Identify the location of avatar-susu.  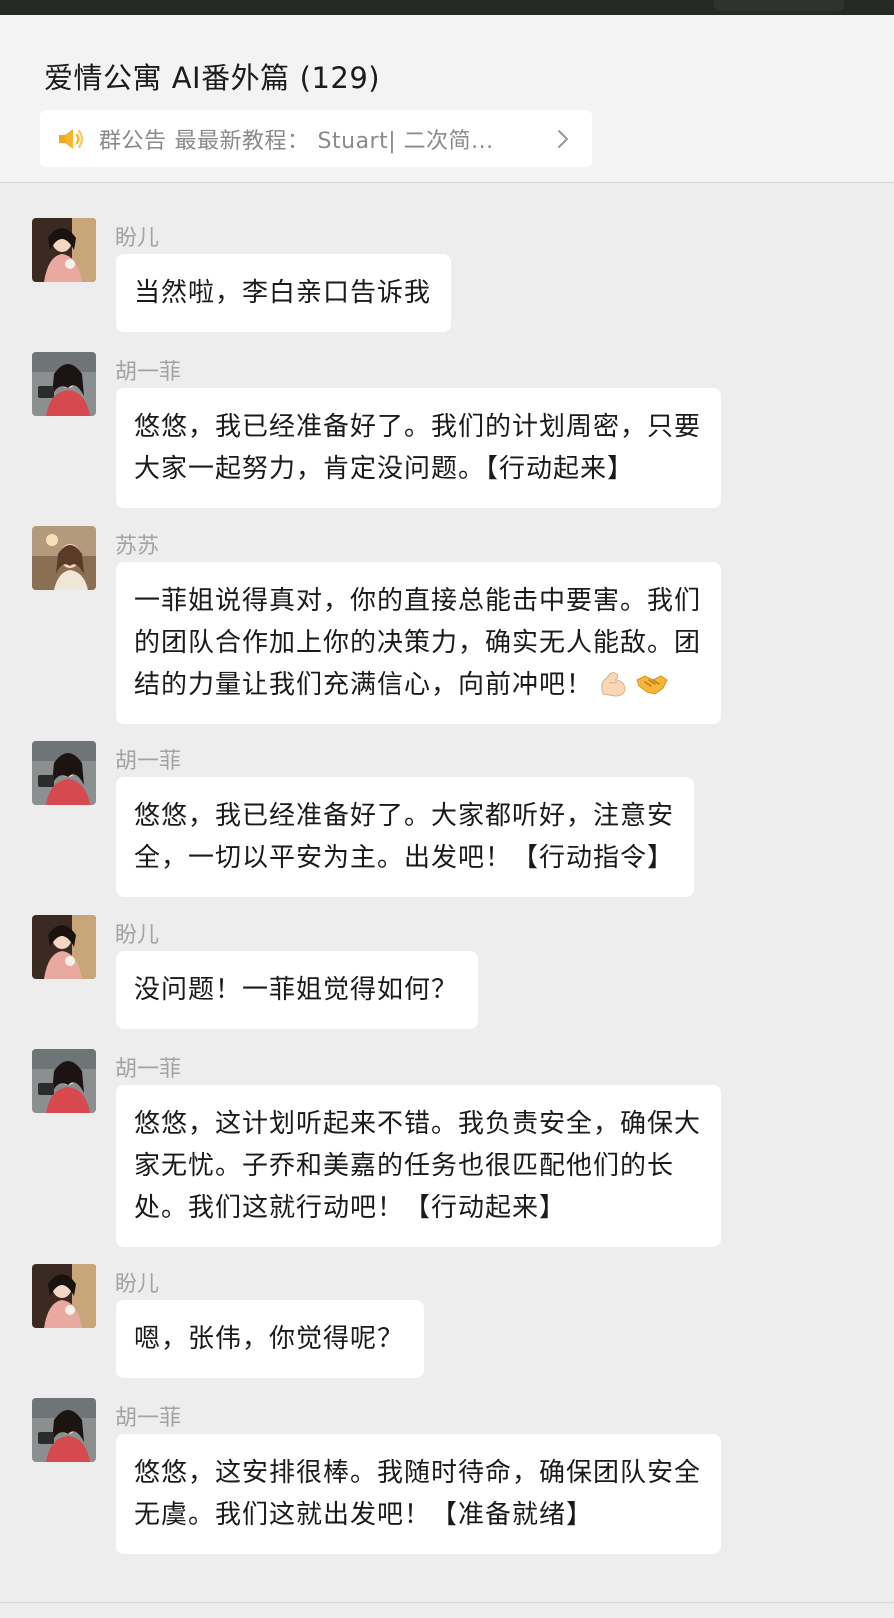
(64, 558).